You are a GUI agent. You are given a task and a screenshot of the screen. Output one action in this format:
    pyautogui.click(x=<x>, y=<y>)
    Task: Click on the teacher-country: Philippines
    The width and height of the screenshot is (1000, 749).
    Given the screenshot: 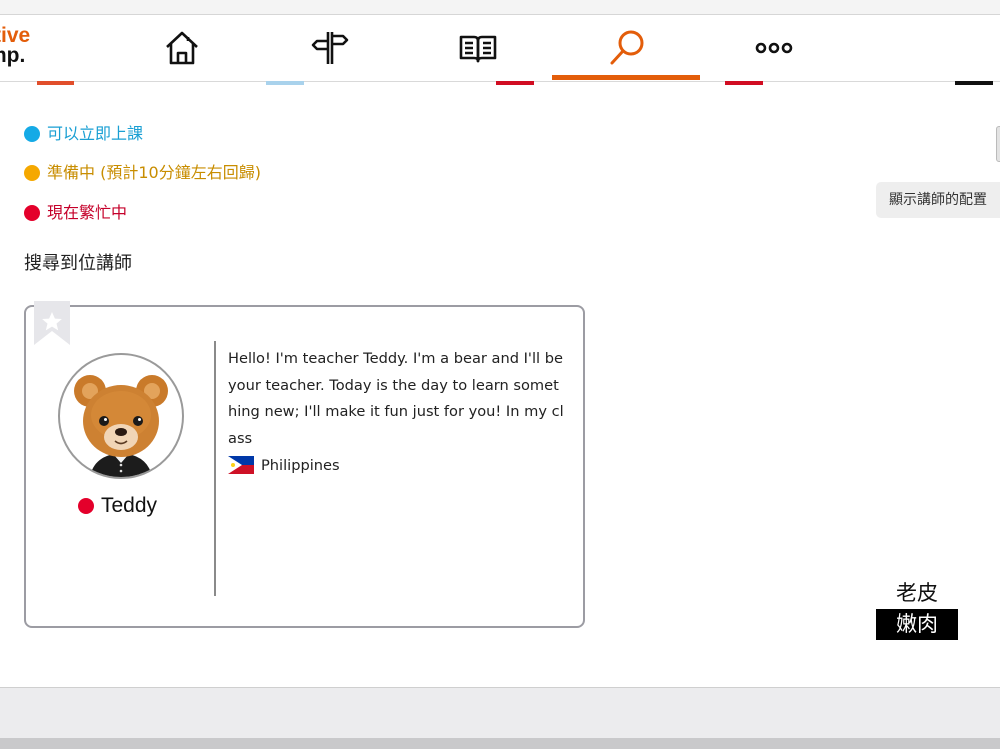 What is the action you would take?
    pyautogui.click(x=284, y=465)
    